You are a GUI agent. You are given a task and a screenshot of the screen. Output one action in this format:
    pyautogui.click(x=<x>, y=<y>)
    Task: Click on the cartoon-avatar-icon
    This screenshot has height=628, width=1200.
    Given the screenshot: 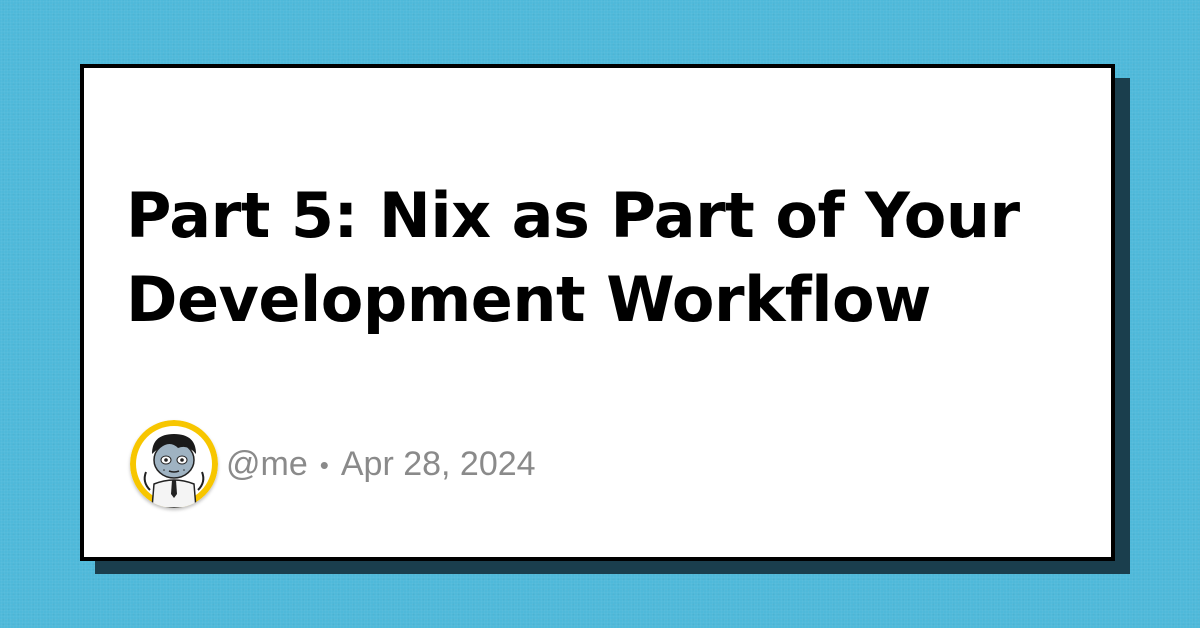 What is the action you would take?
    pyautogui.click(x=174, y=464)
    